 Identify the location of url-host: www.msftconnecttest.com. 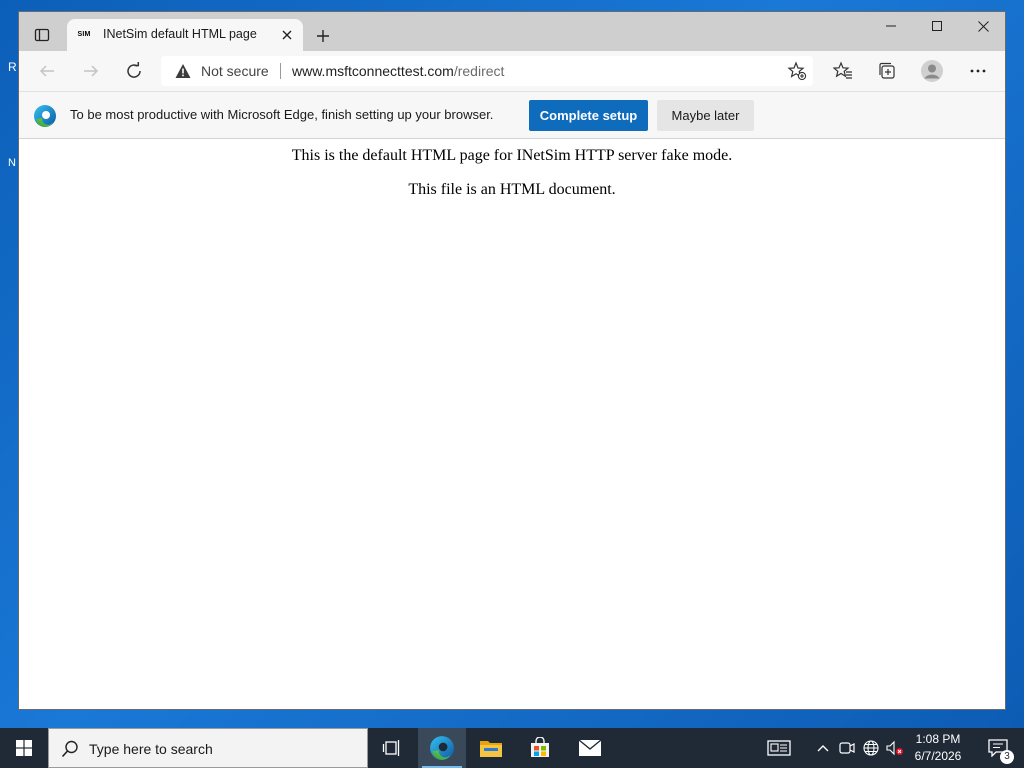
(373, 71).